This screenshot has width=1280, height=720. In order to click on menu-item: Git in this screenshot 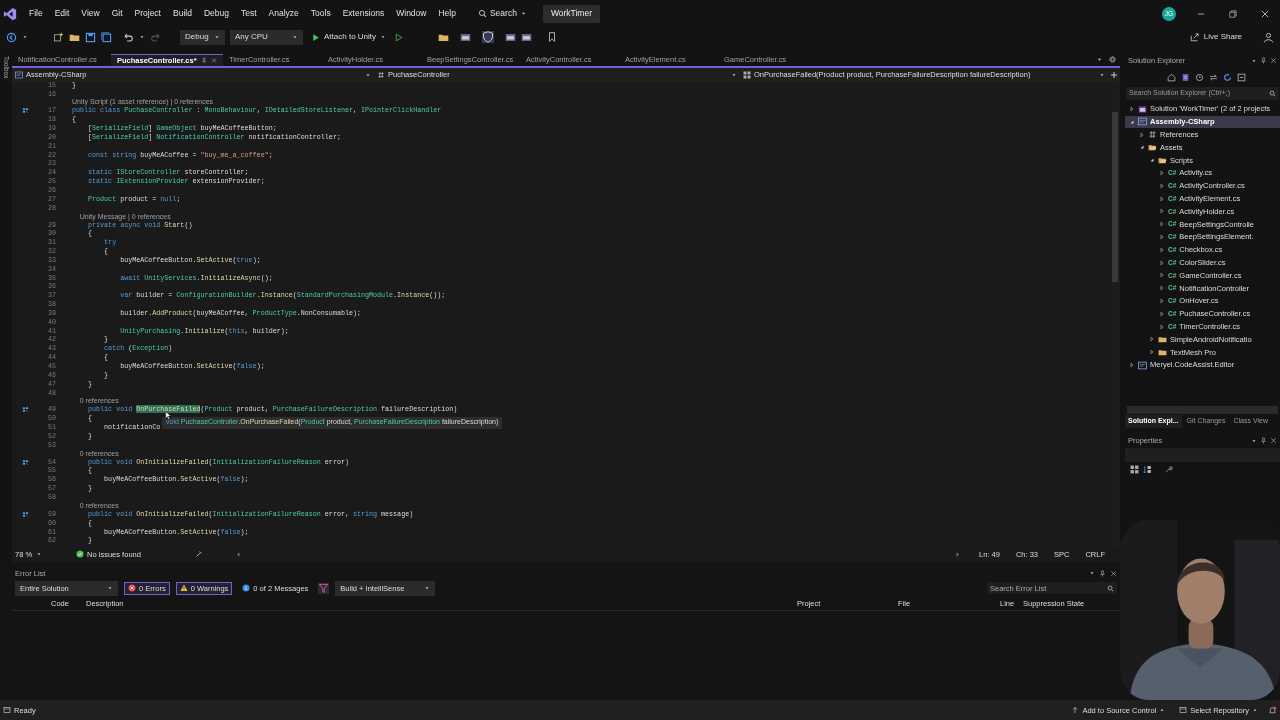, I will do `click(117, 14)`.